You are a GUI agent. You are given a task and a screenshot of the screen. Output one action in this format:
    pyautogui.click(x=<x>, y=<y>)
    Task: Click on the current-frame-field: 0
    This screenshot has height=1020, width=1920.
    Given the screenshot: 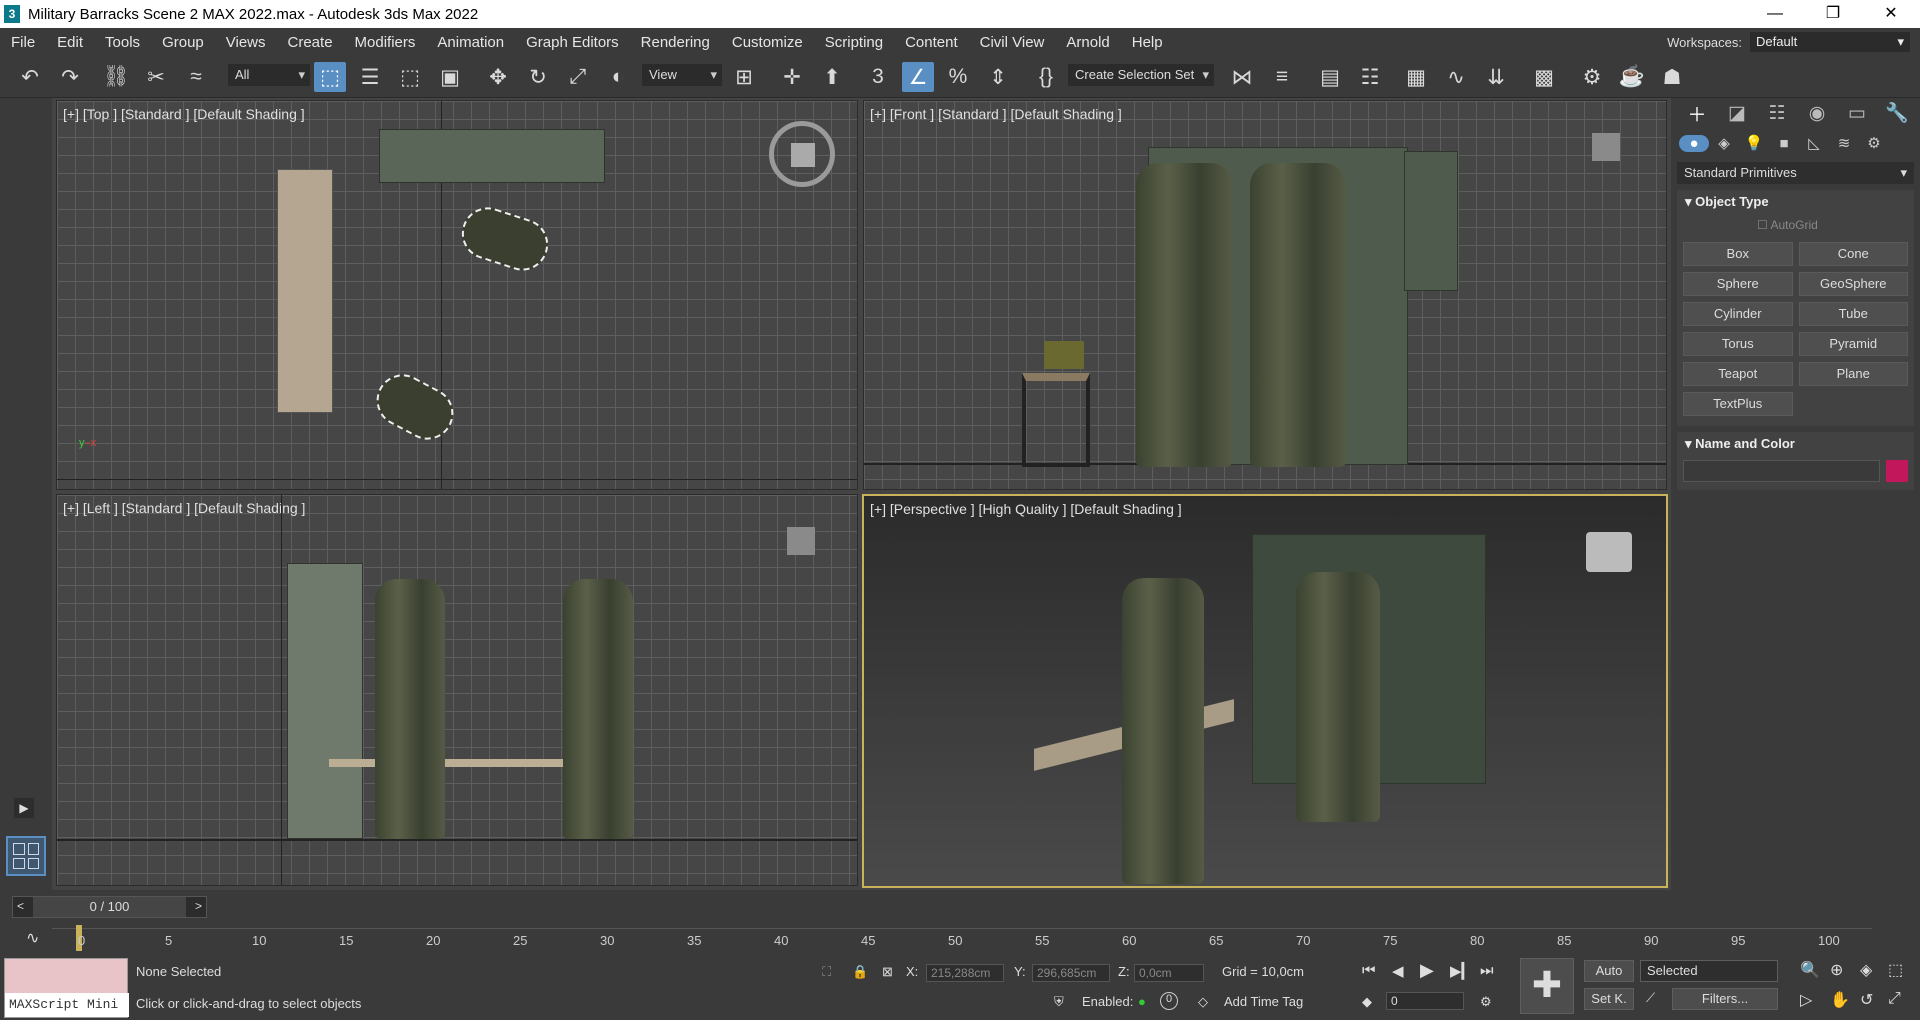 What is the action you would take?
    pyautogui.click(x=1425, y=1001)
    